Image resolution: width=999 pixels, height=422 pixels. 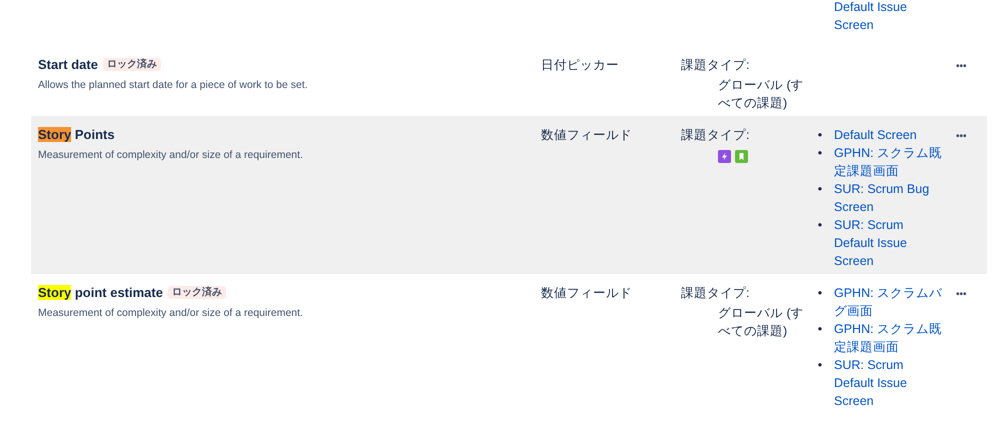 What do you see at coordinates (890, 198) in the screenshot?
I see `screen-link: SUR: Scrum Bug Screen` at bounding box center [890, 198].